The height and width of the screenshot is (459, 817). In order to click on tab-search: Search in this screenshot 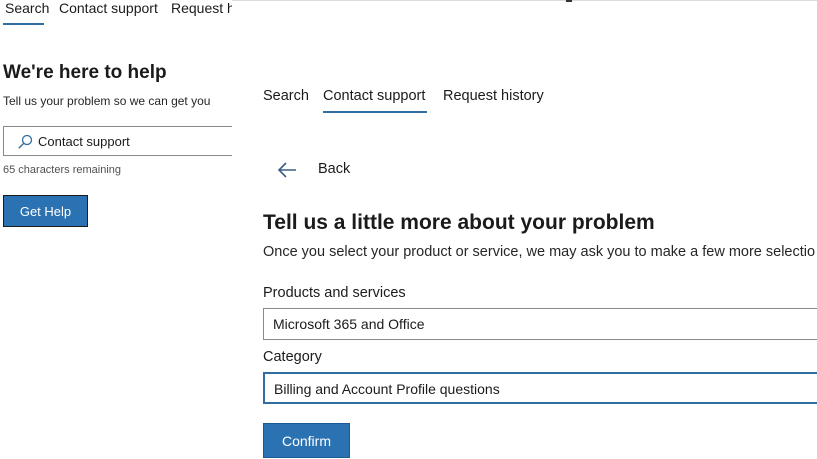, I will do `click(286, 96)`.